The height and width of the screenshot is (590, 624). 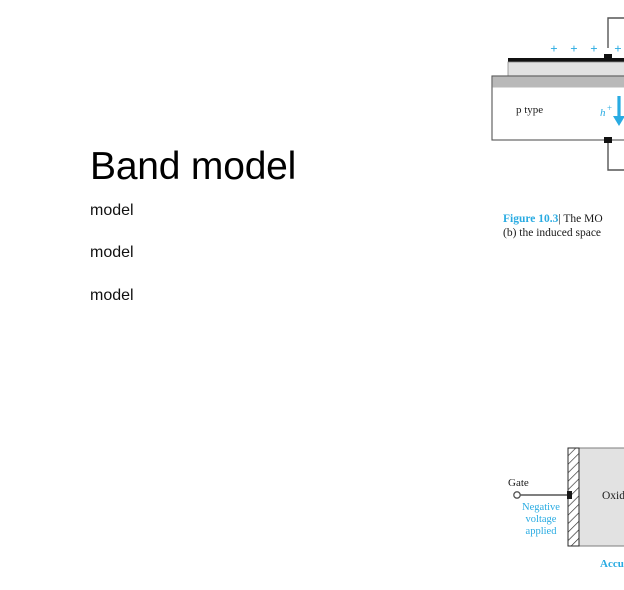 I want to click on voltage-label-line: Negative, so click(x=541, y=507).